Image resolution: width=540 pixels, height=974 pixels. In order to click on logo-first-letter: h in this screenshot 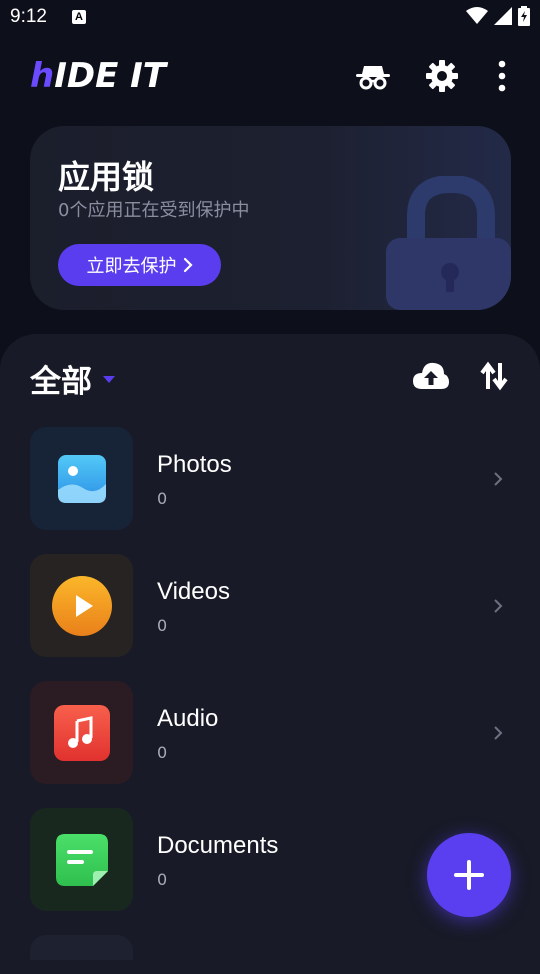, I will do `click(42, 76)`.